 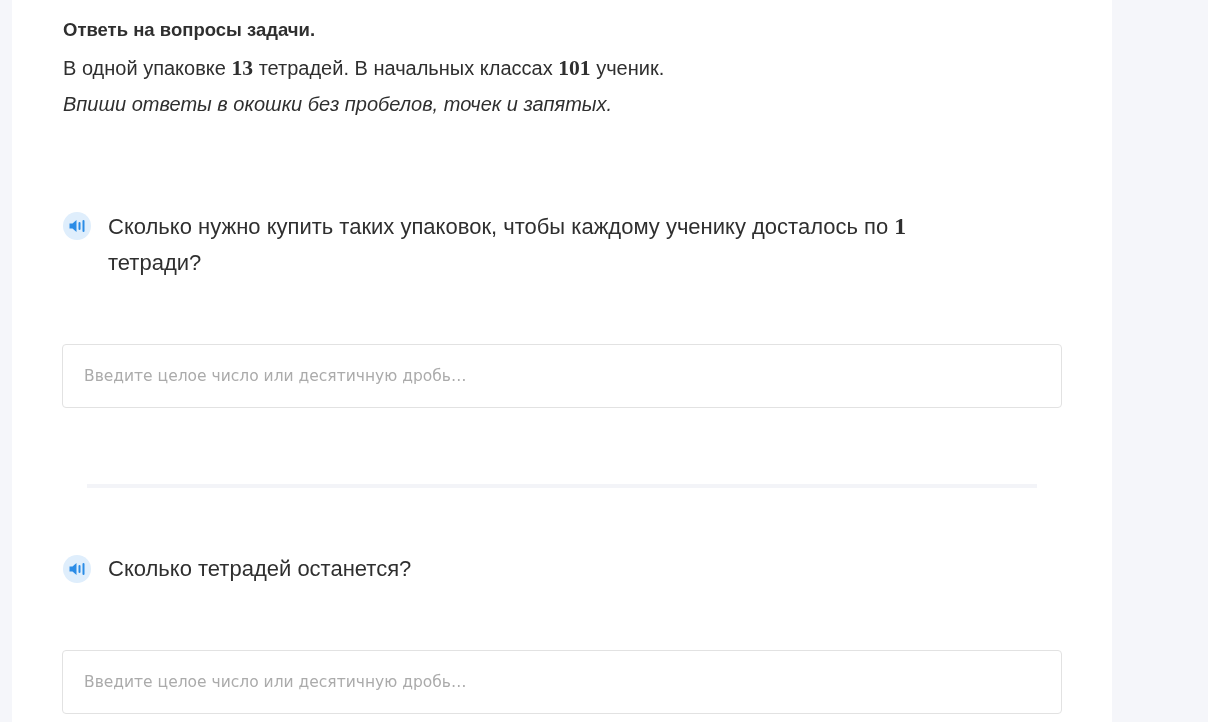 I want to click on question-text: Сколько нужно купить таких упаковок, чтобы каждому ученику досталось по 1 тетради?, so click(x=508, y=244).